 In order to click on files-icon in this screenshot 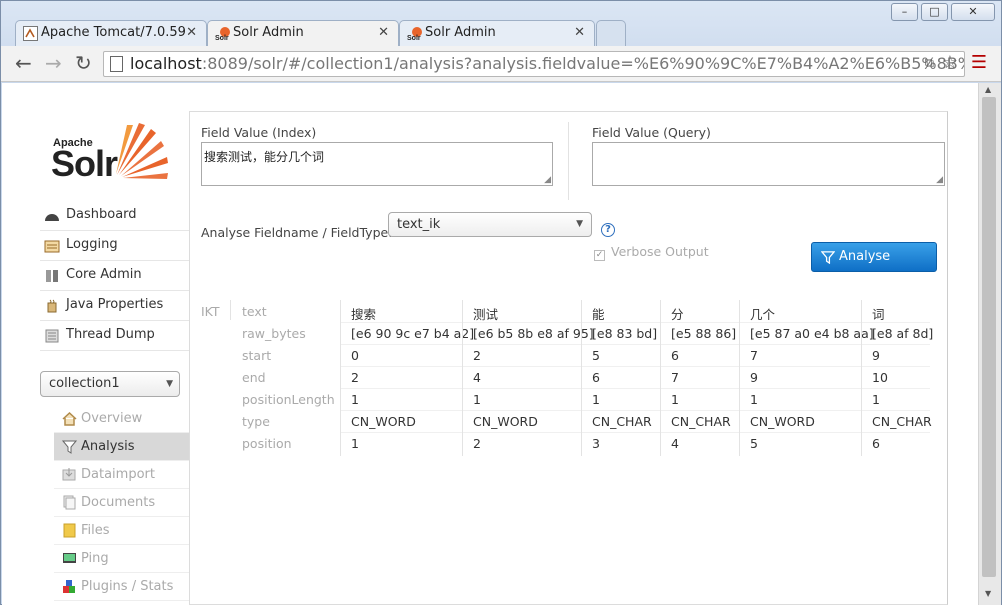, I will do `click(69, 530)`.